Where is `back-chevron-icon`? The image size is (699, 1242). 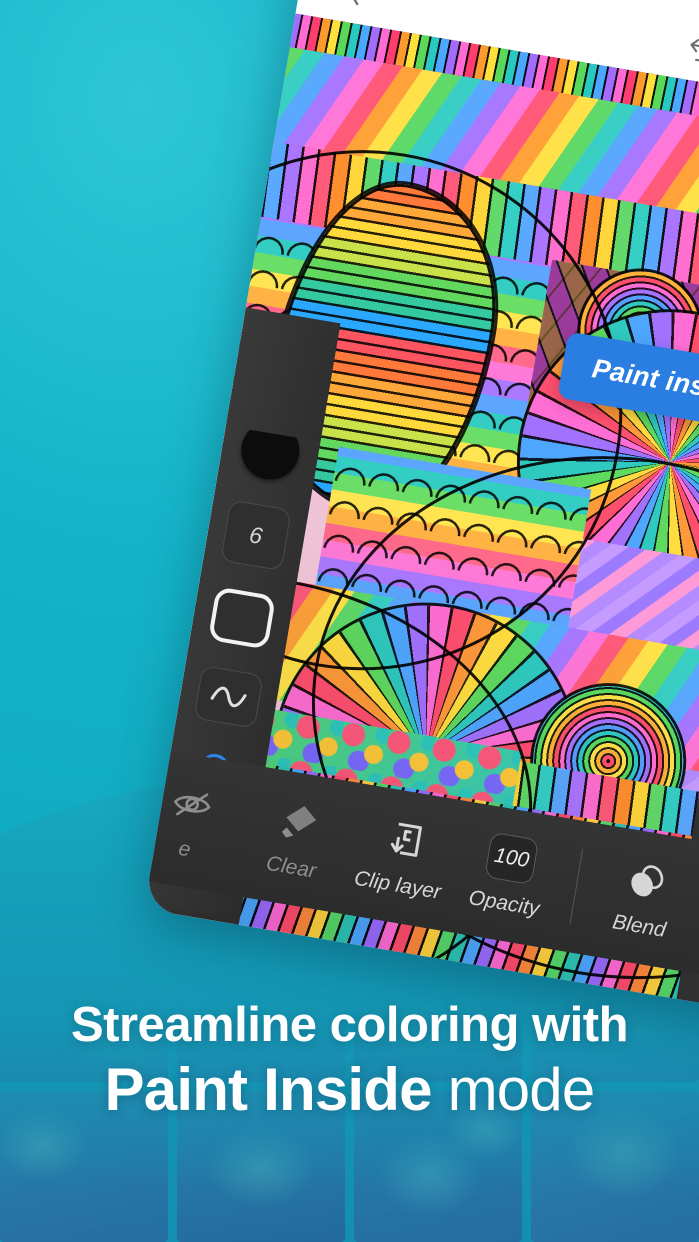
back-chevron-icon is located at coordinates (354, 6).